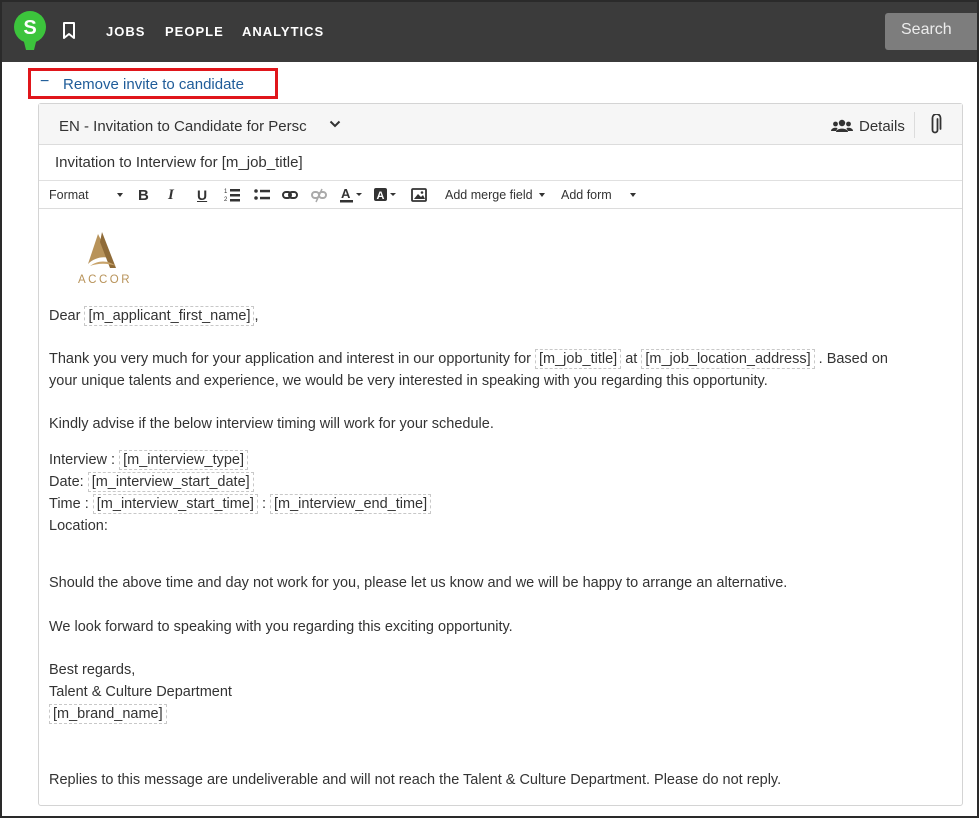 This screenshot has height=818, width=979. What do you see at coordinates (586, 195) in the screenshot?
I see `add-form-label: Add form` at bounding box center [586, 195].